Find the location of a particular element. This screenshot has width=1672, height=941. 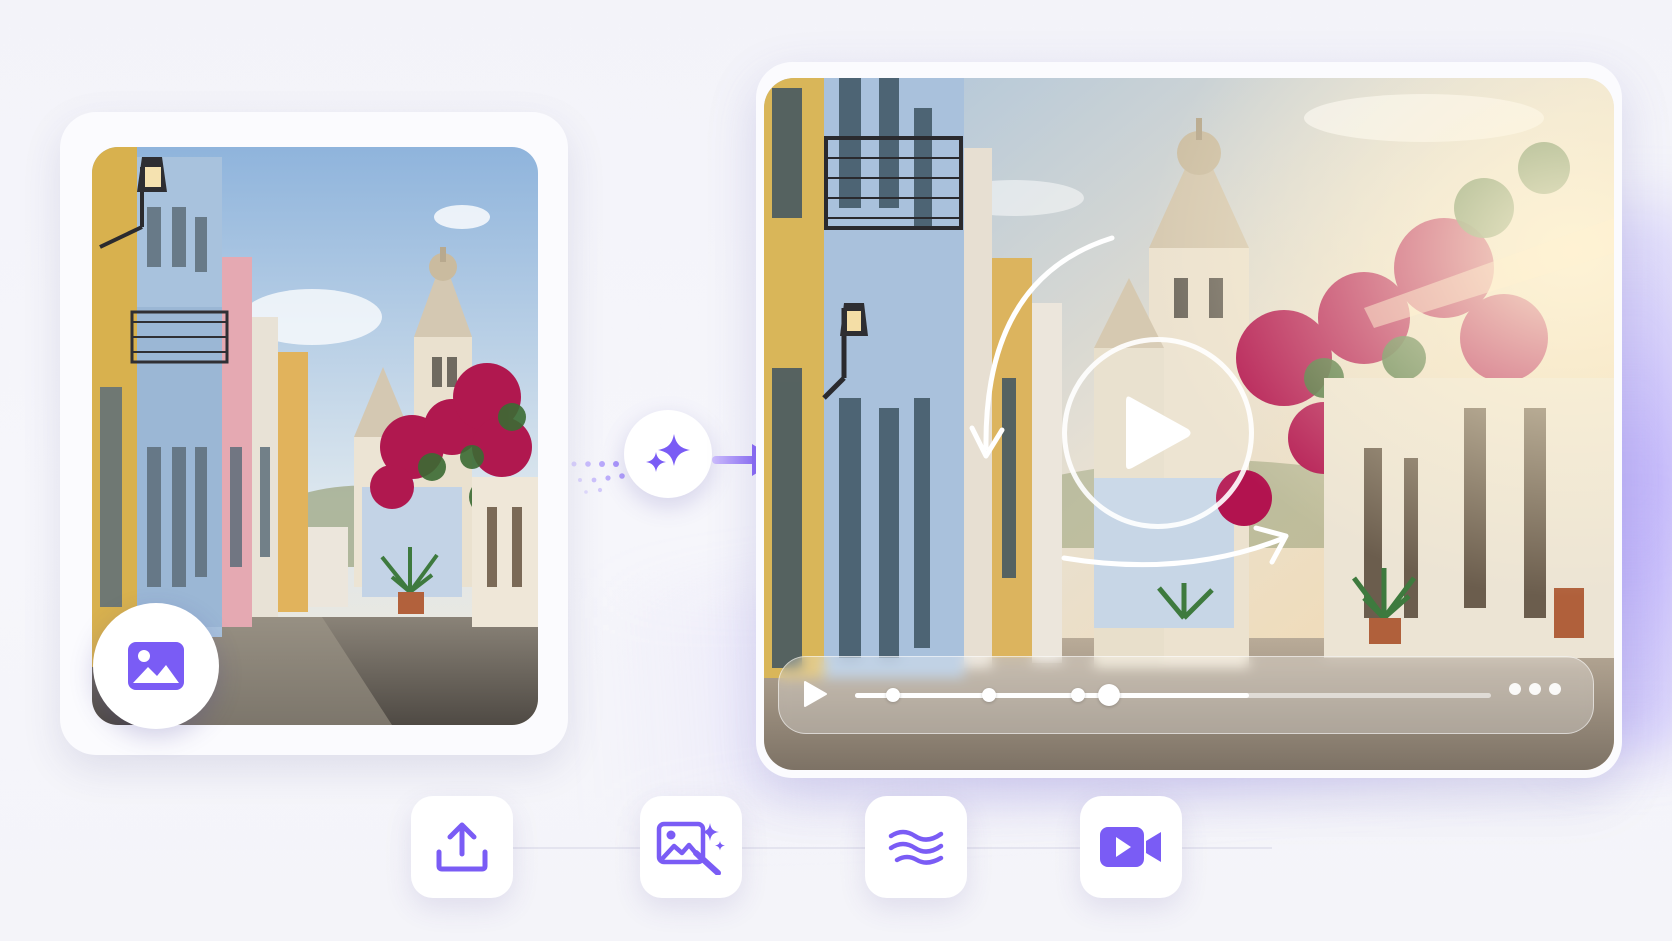

video-progress-track is located at coordinates (1173, 695).